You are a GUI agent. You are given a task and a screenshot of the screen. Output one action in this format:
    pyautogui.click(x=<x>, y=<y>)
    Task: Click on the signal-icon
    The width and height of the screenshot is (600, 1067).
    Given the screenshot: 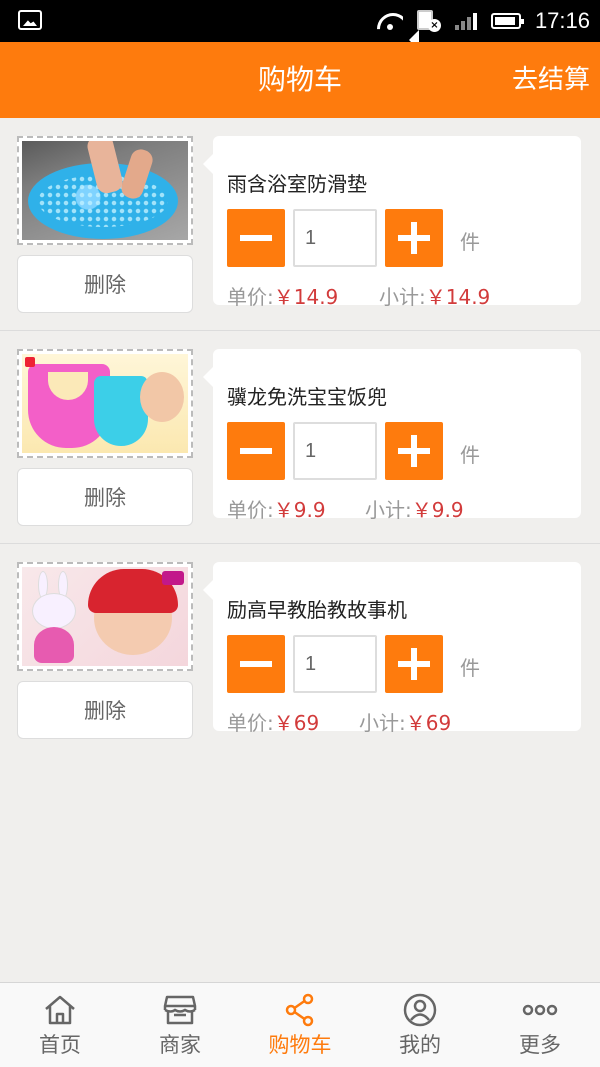 What is the action you would take?
    pyautogui.click(x=465, y=21)
    